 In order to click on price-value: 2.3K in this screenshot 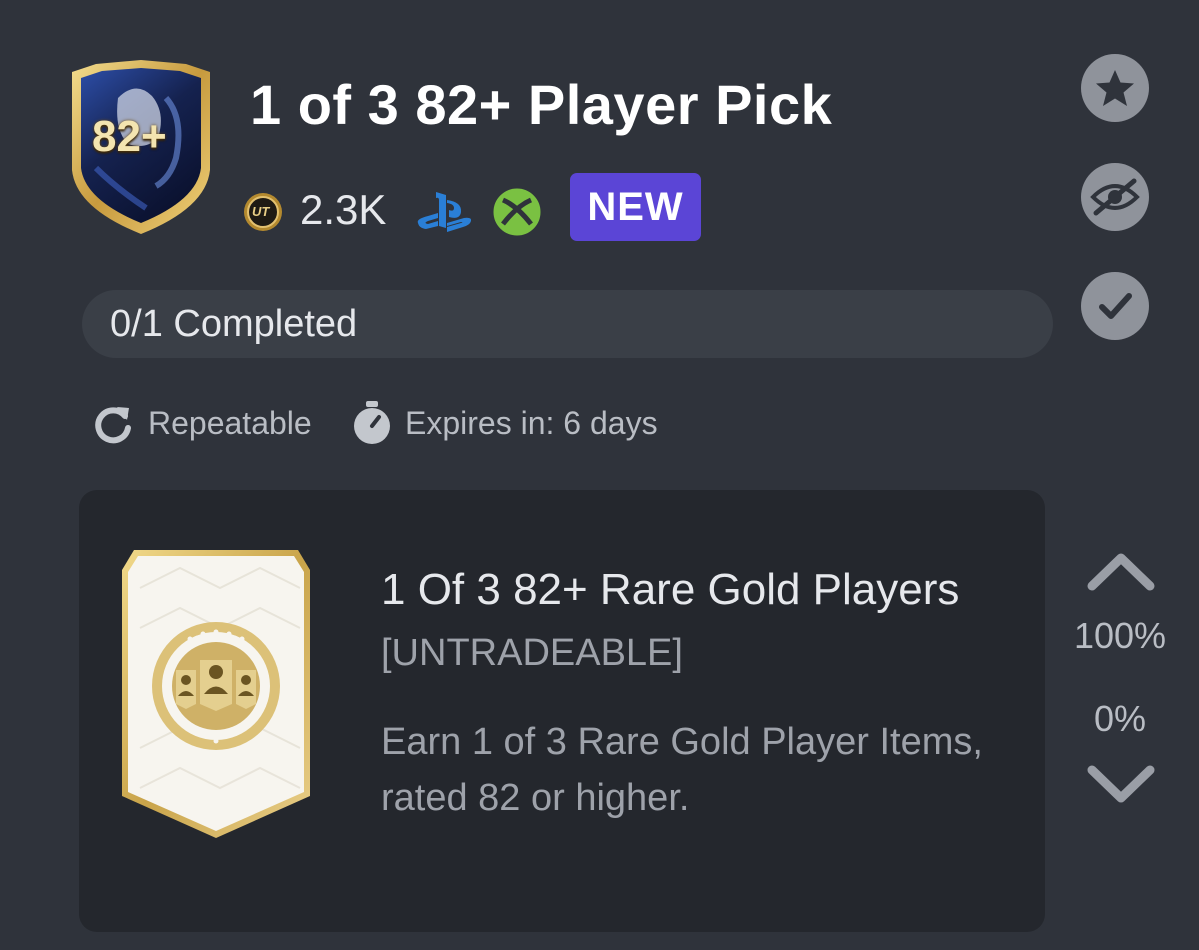, I will do `click(343, 209)`.